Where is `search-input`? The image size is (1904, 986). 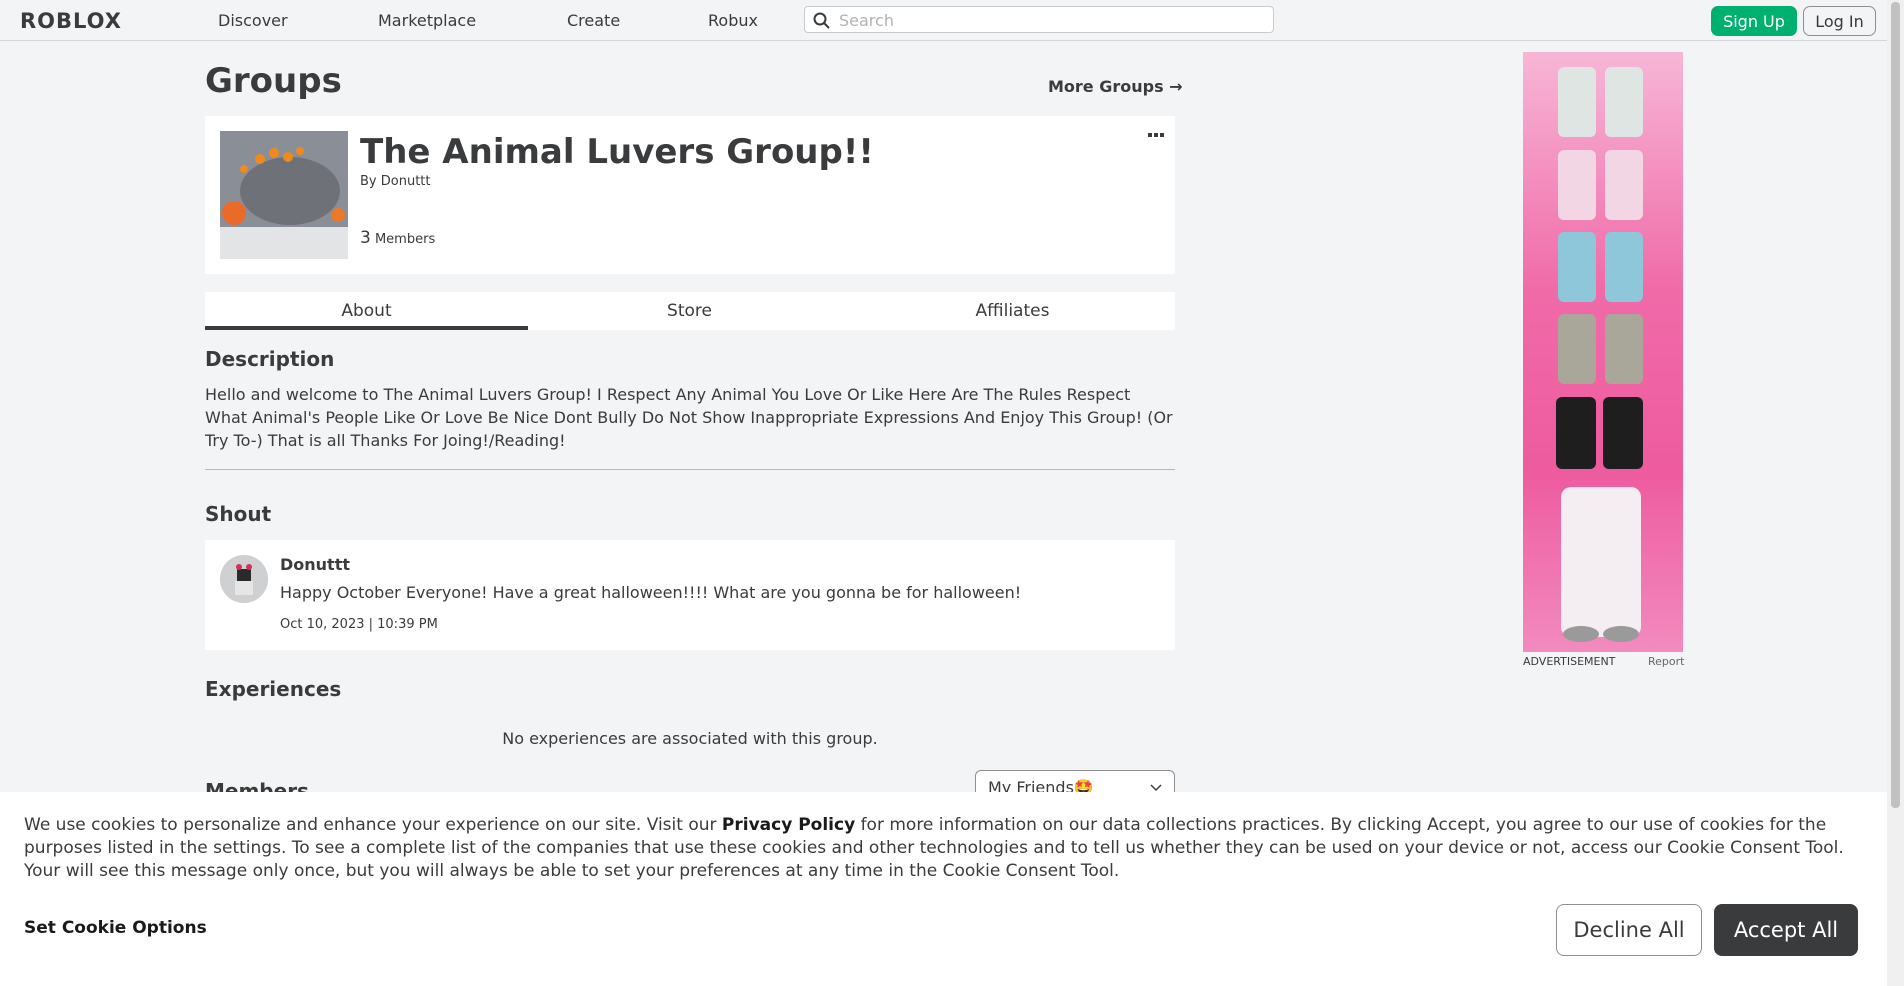 search-input is located at coordinates (1049, 20).